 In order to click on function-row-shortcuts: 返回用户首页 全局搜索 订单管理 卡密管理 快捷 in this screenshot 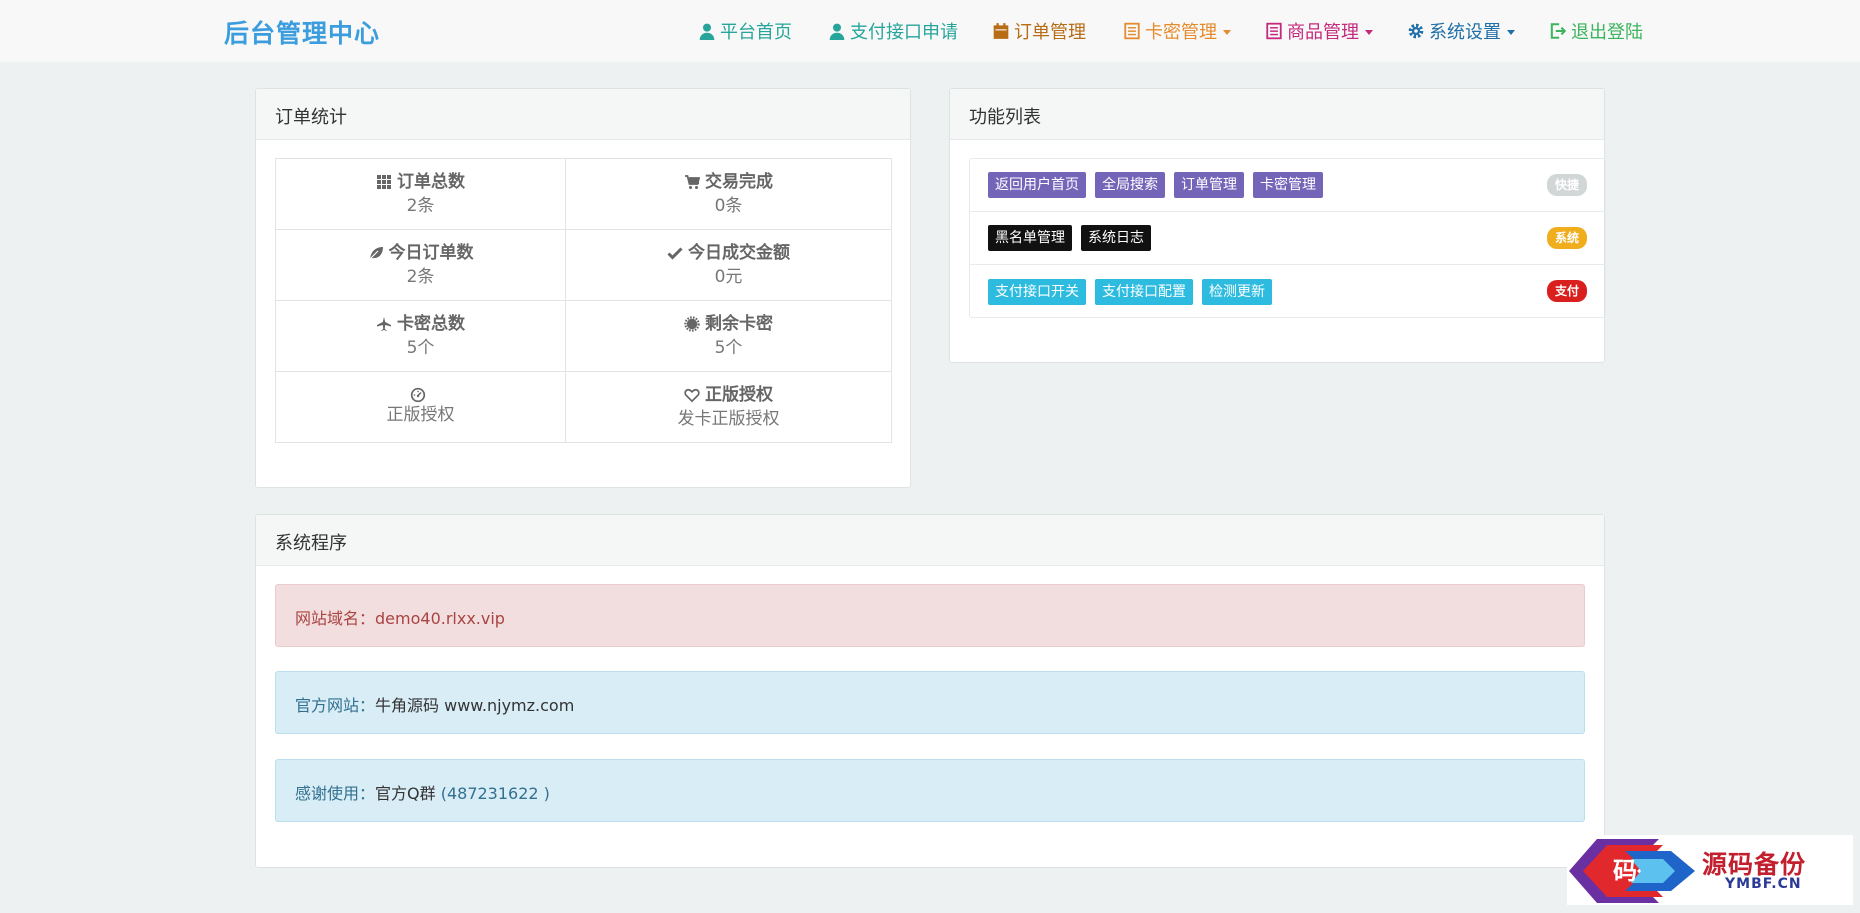, I will do `click(1287, 185)`.